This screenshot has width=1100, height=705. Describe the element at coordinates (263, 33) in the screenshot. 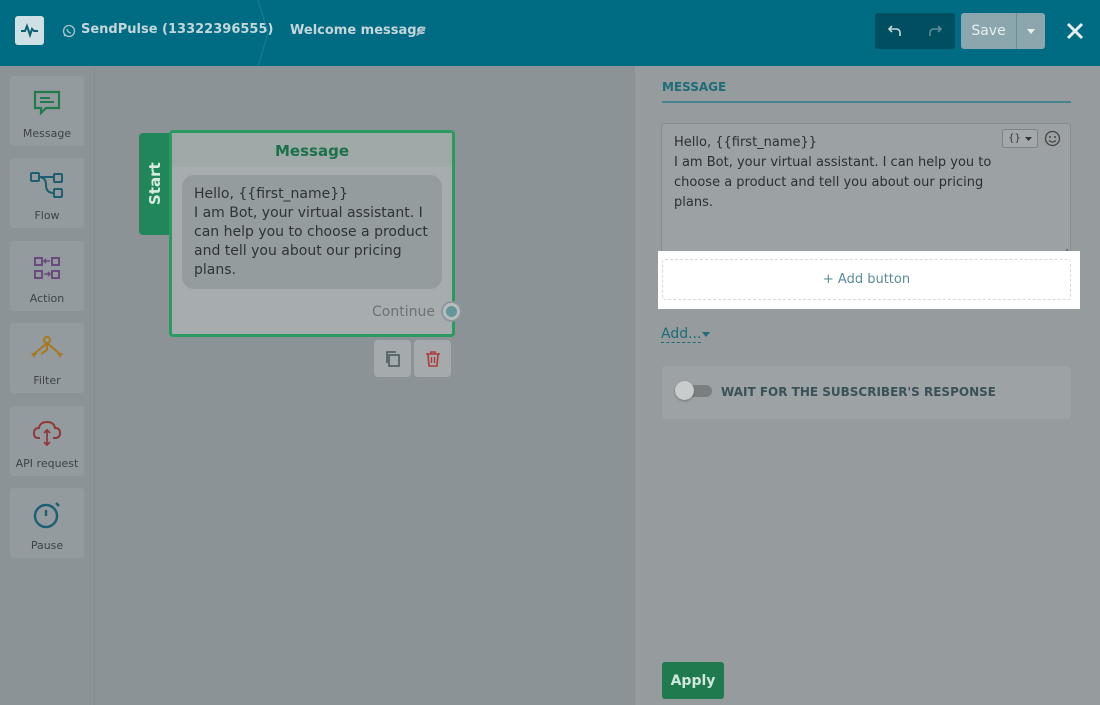

I see `breadcrumb-separator` at that location.